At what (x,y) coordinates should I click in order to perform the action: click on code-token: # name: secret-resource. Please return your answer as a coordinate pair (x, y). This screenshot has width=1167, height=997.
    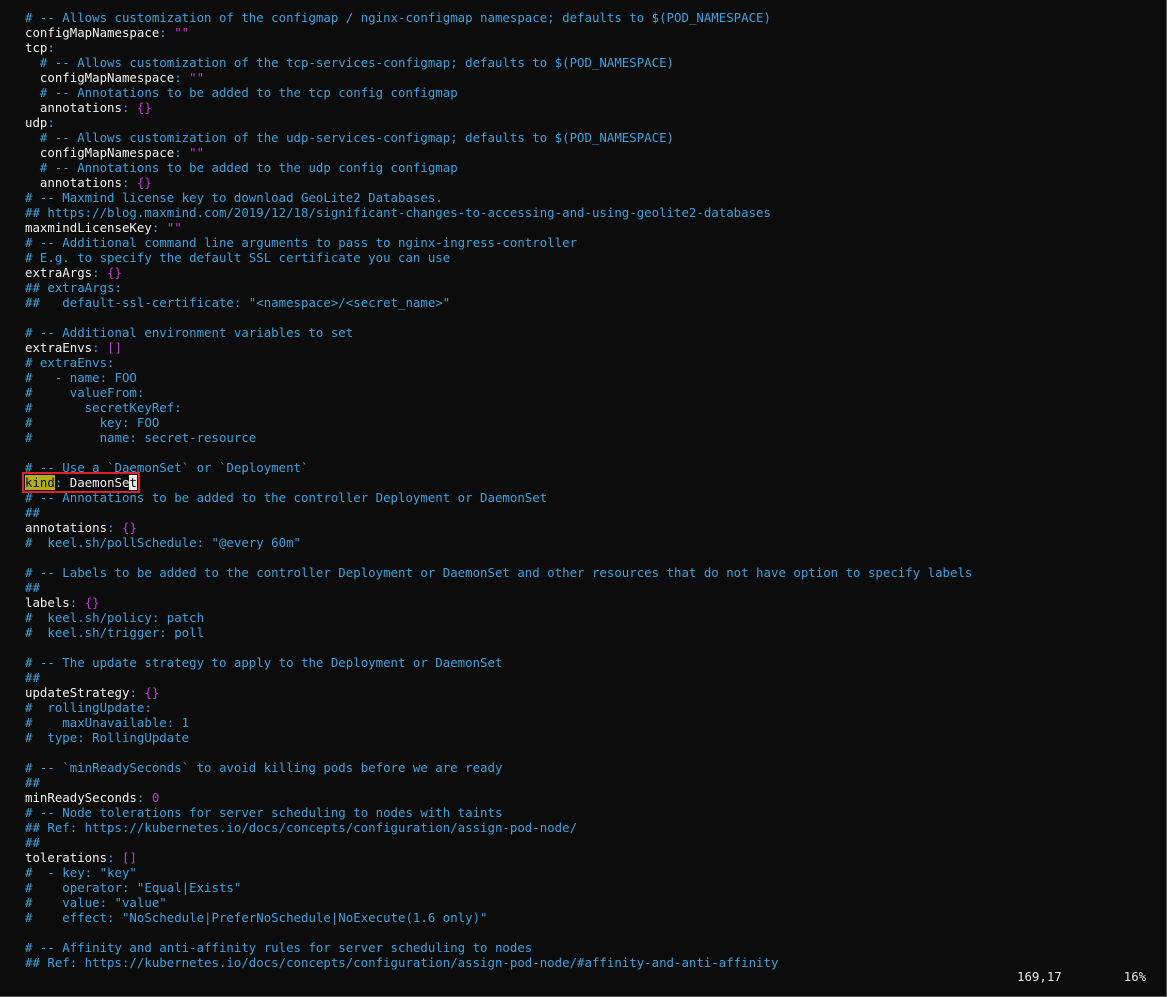
    Looking at the image, I should click on (141, 437).